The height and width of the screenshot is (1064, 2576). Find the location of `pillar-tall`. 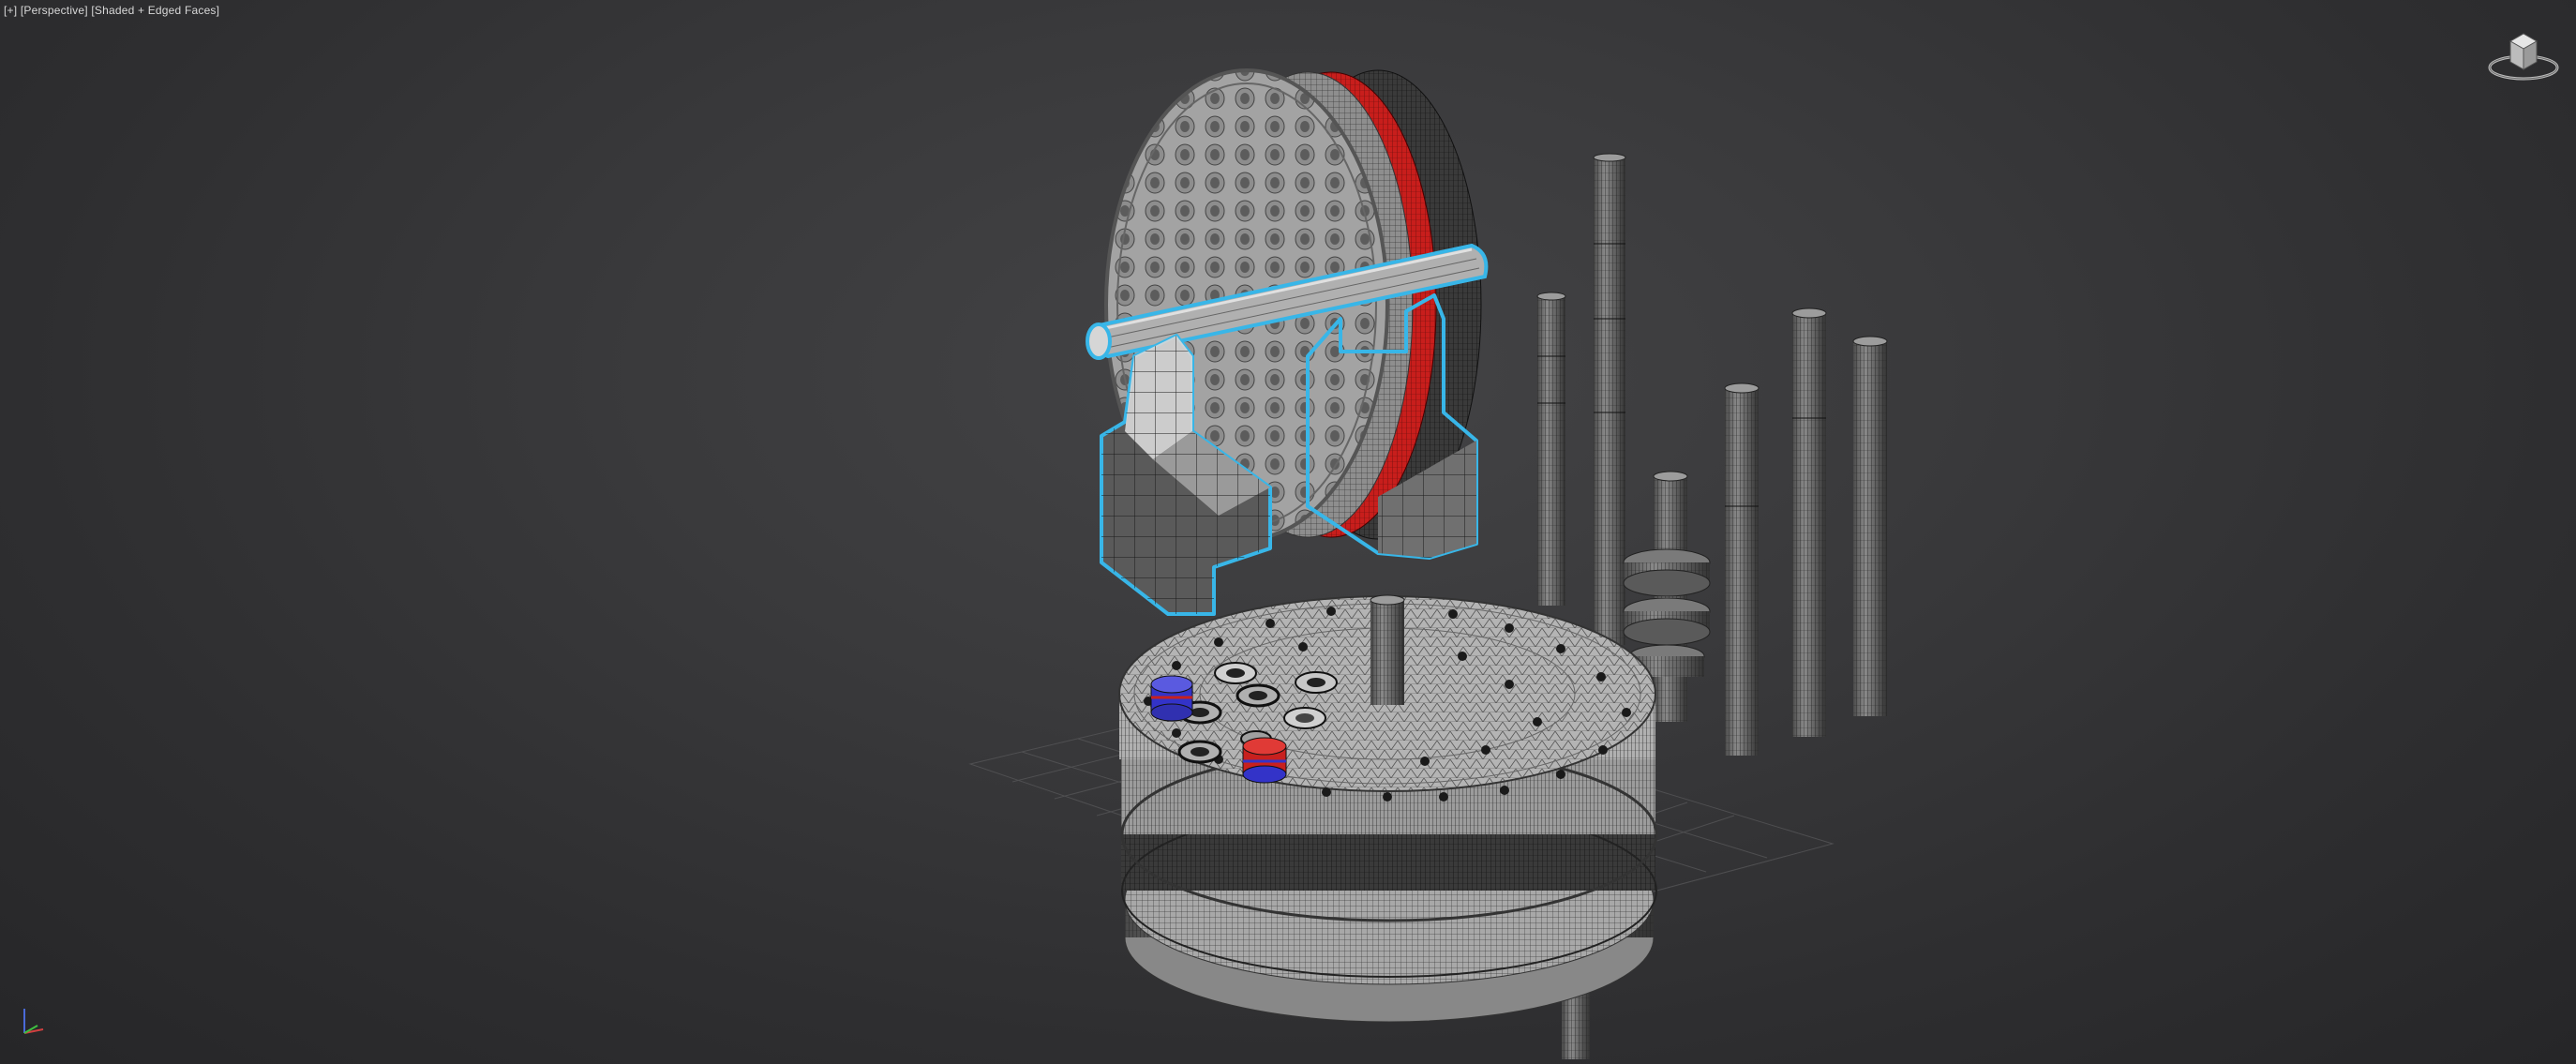

pillar-tall is located at coordinates (1609, 399).